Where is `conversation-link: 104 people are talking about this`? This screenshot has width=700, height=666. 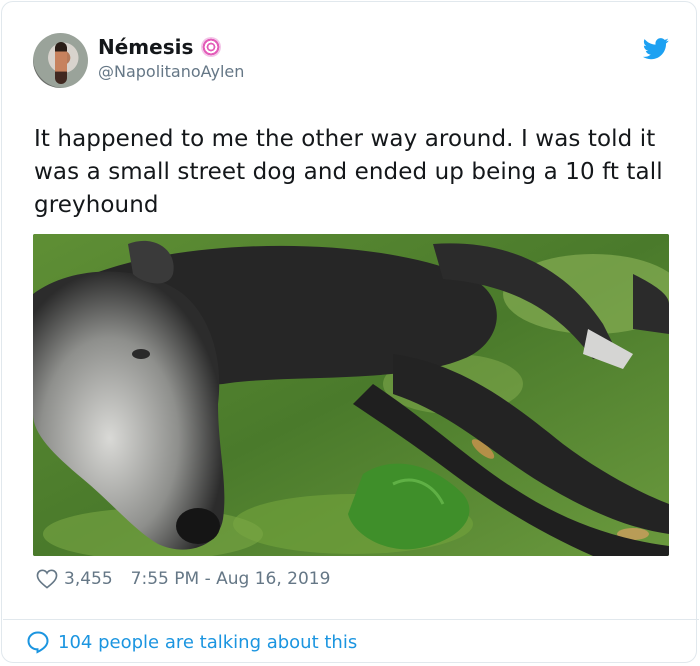 conversation-link: 104 people are talking about this is located at coordinates (191, 642).